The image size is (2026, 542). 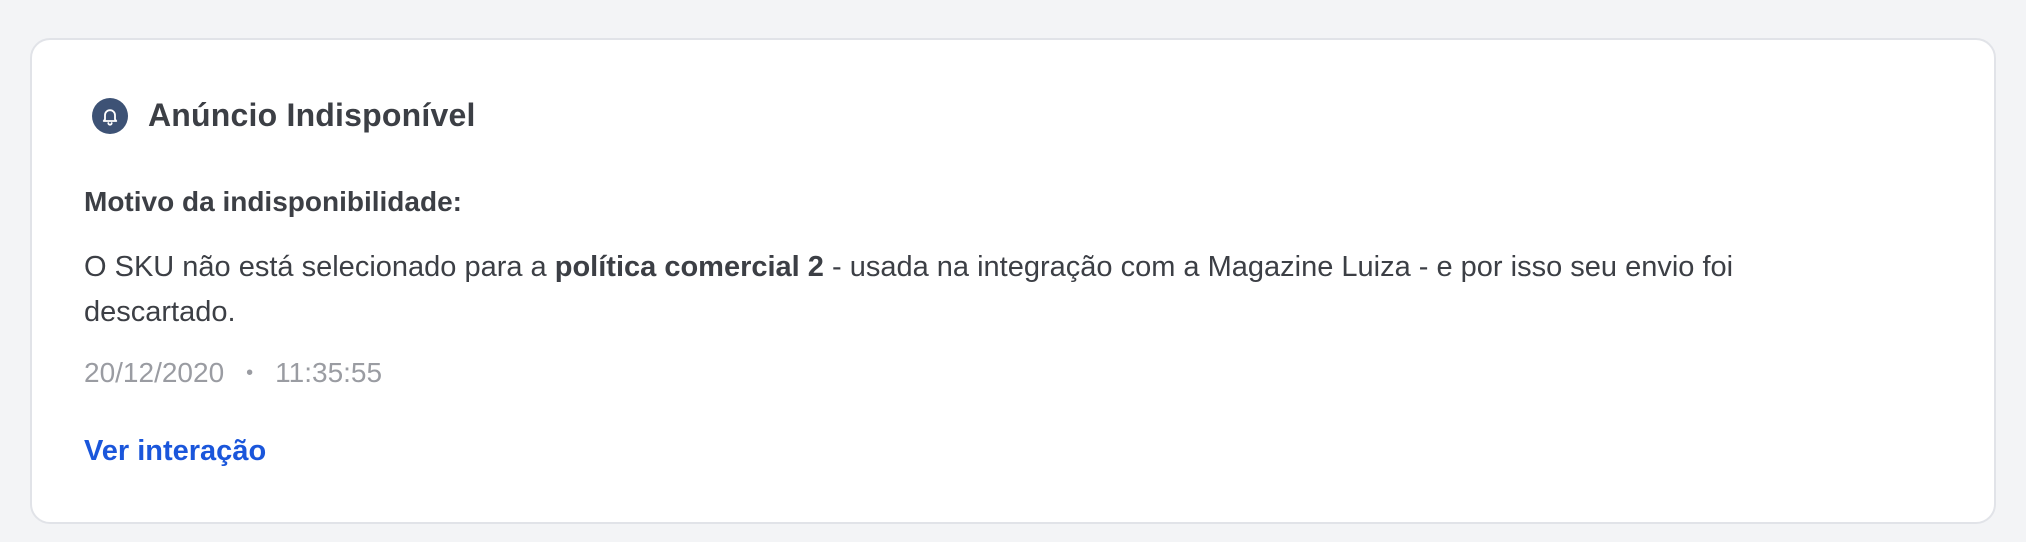 What do you see at coordinates (110, 115) in the screenshot?
I see `bell-icon` at bounding box center [110, 115].